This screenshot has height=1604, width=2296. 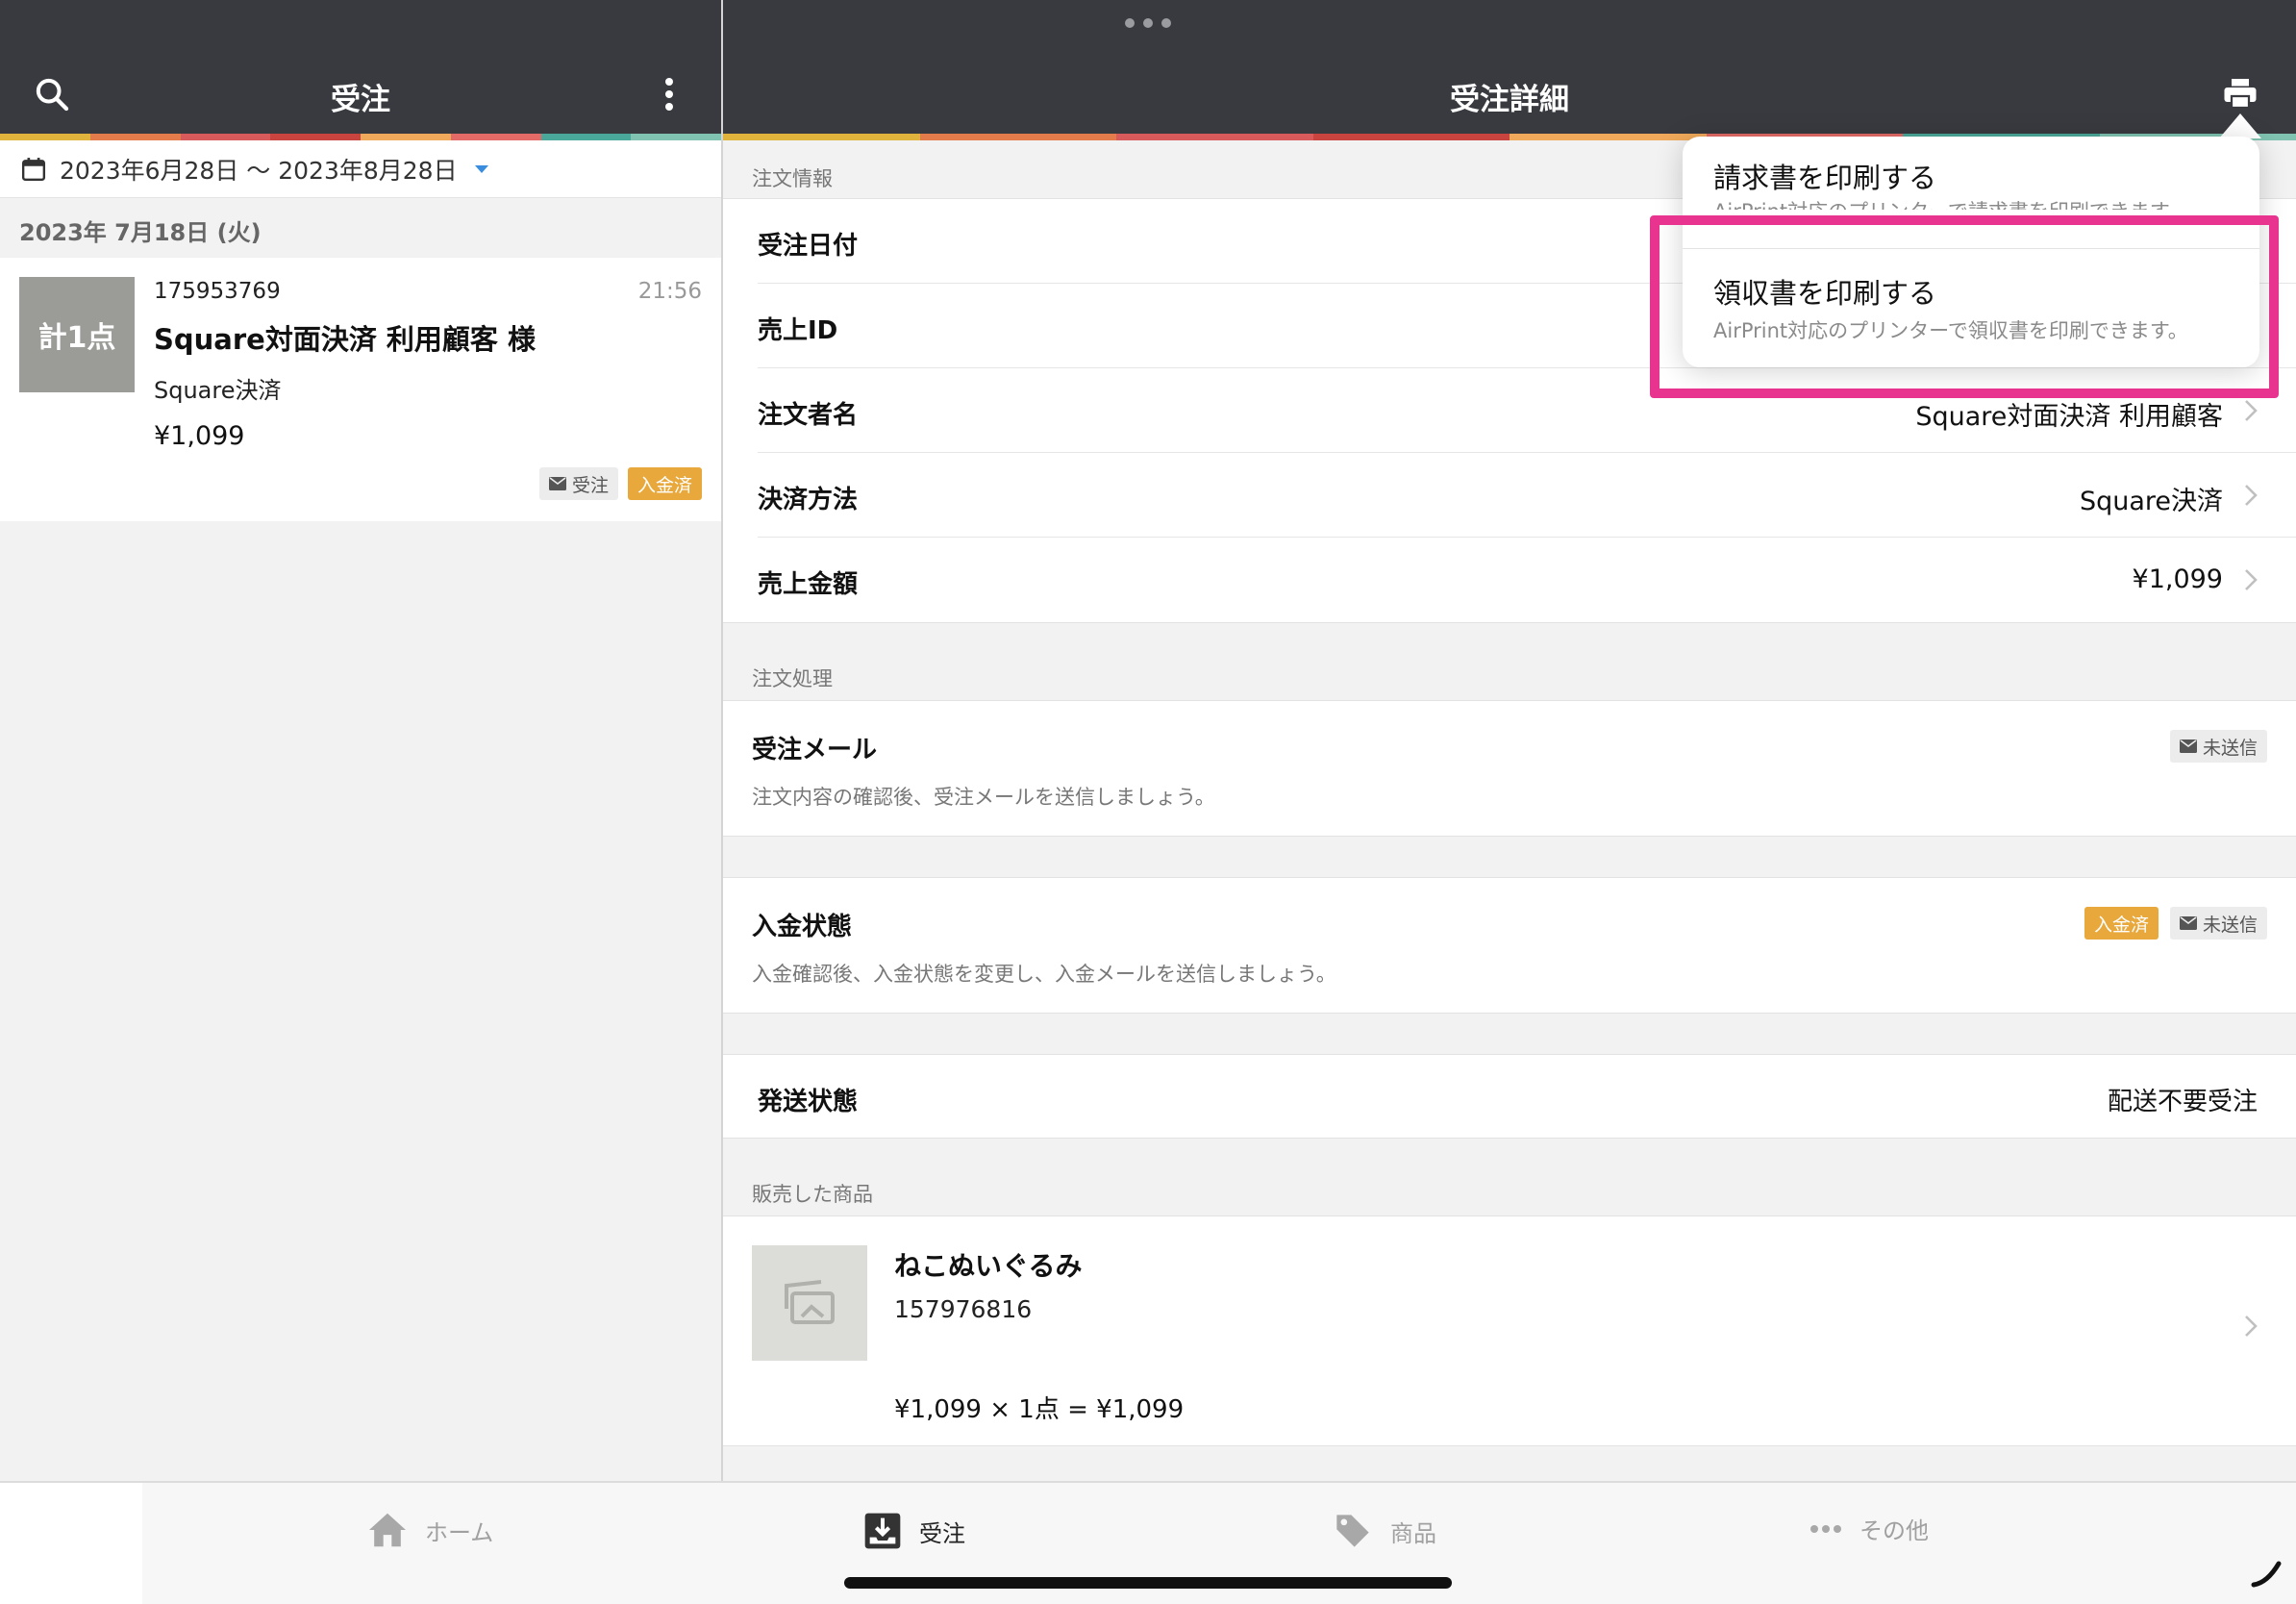 What do you see at coordinates (2266, 1574) in the screenshot?
I see `pencil-icon` at bounding box center [2266, 1574].